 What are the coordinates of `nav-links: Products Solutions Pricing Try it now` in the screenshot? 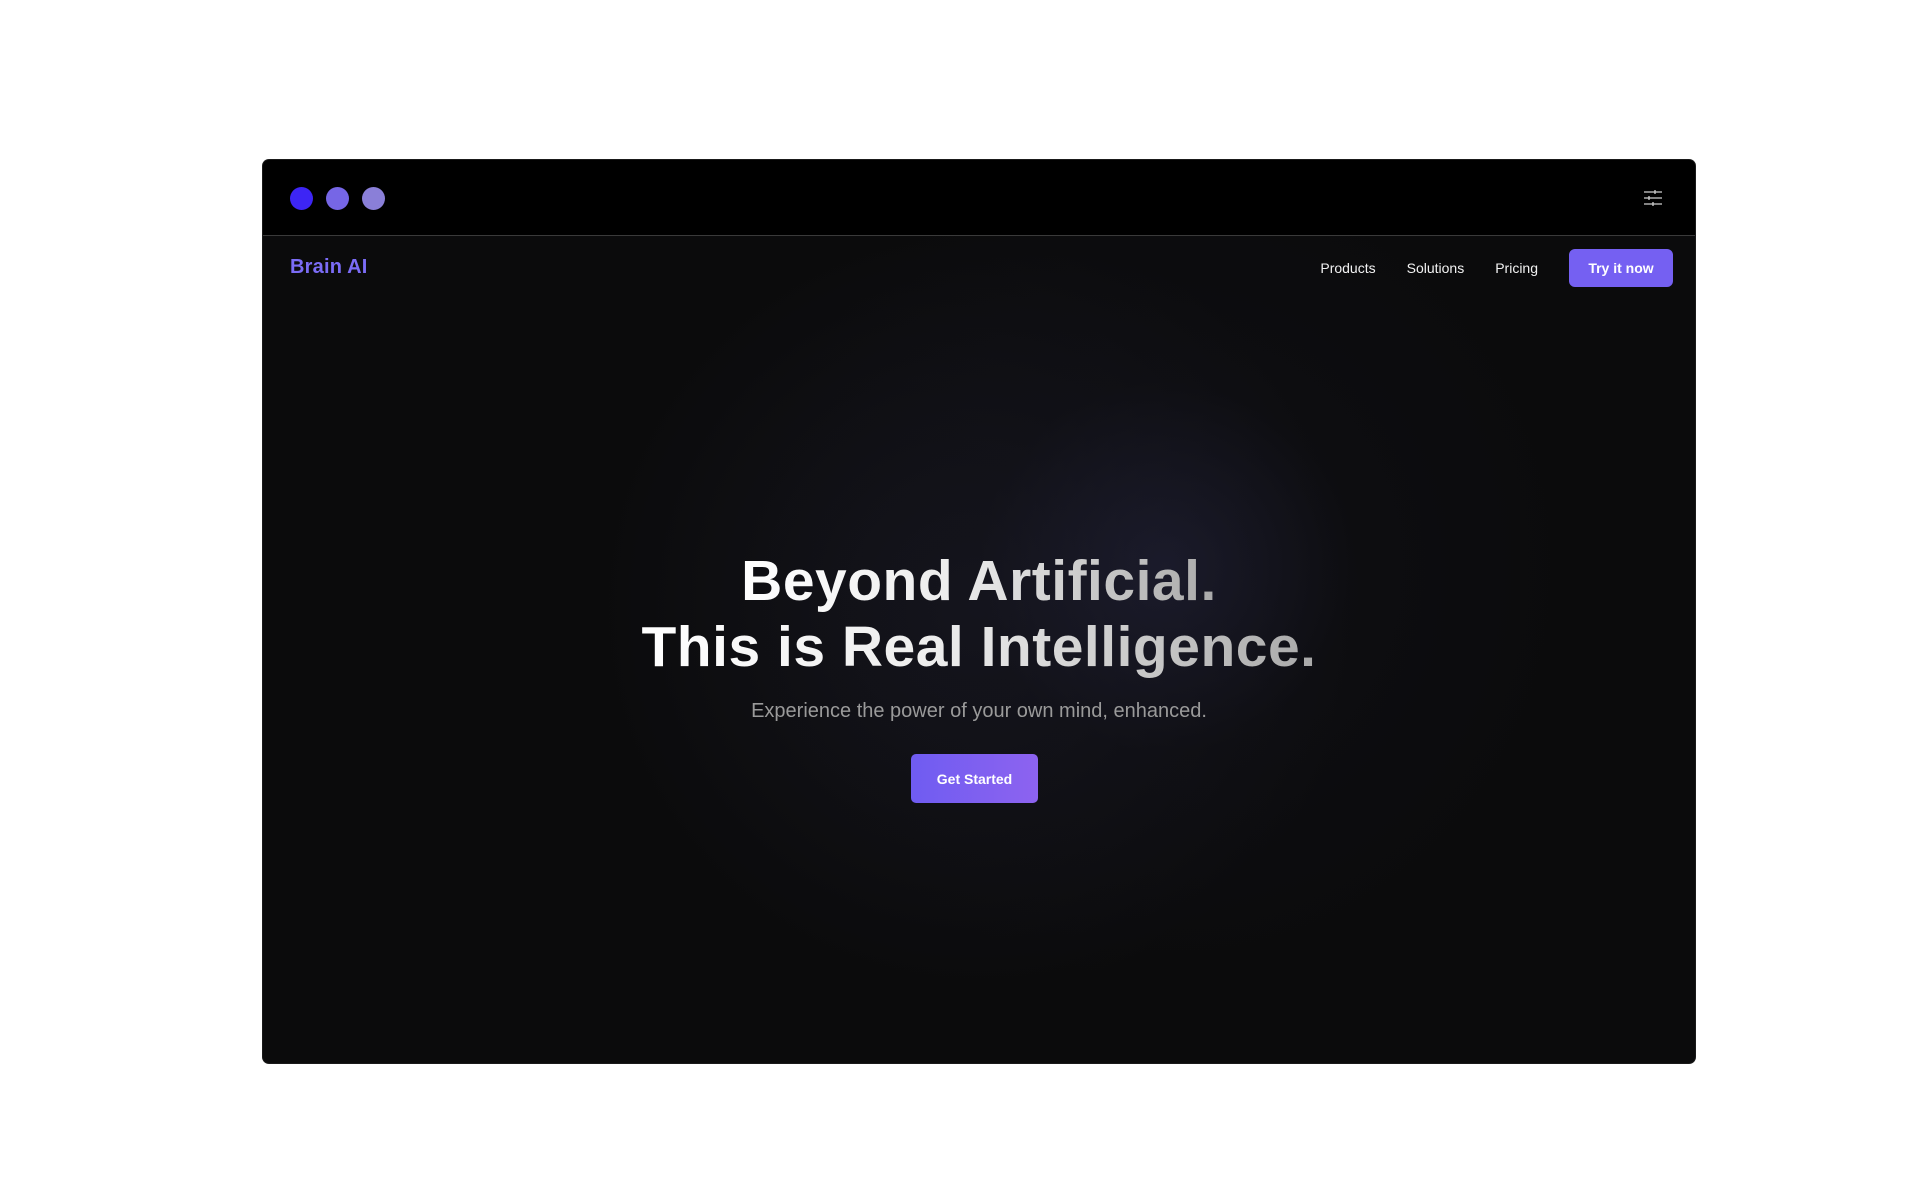 It's located at (1496, 268).